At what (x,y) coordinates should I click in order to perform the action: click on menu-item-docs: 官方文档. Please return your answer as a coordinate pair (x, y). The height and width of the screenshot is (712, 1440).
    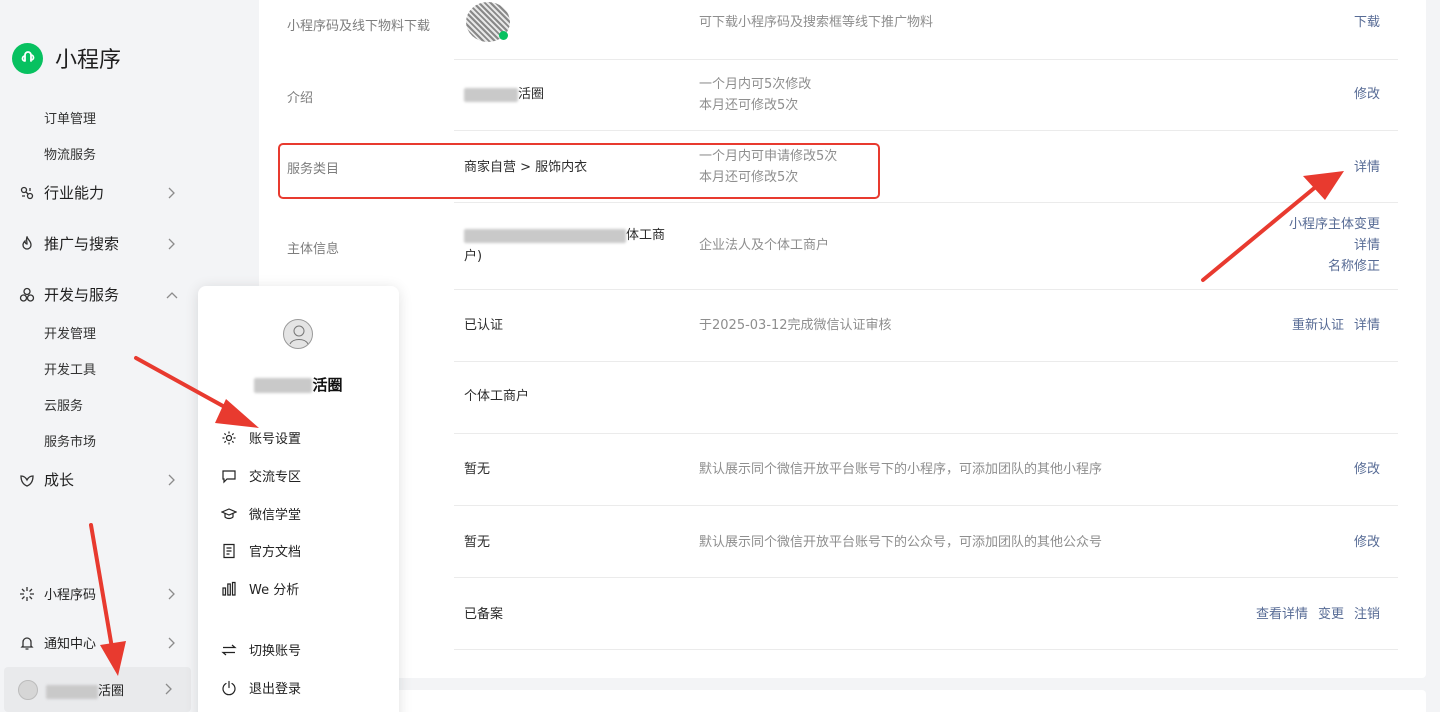
    Looking at the image, I should click on (260, 550).